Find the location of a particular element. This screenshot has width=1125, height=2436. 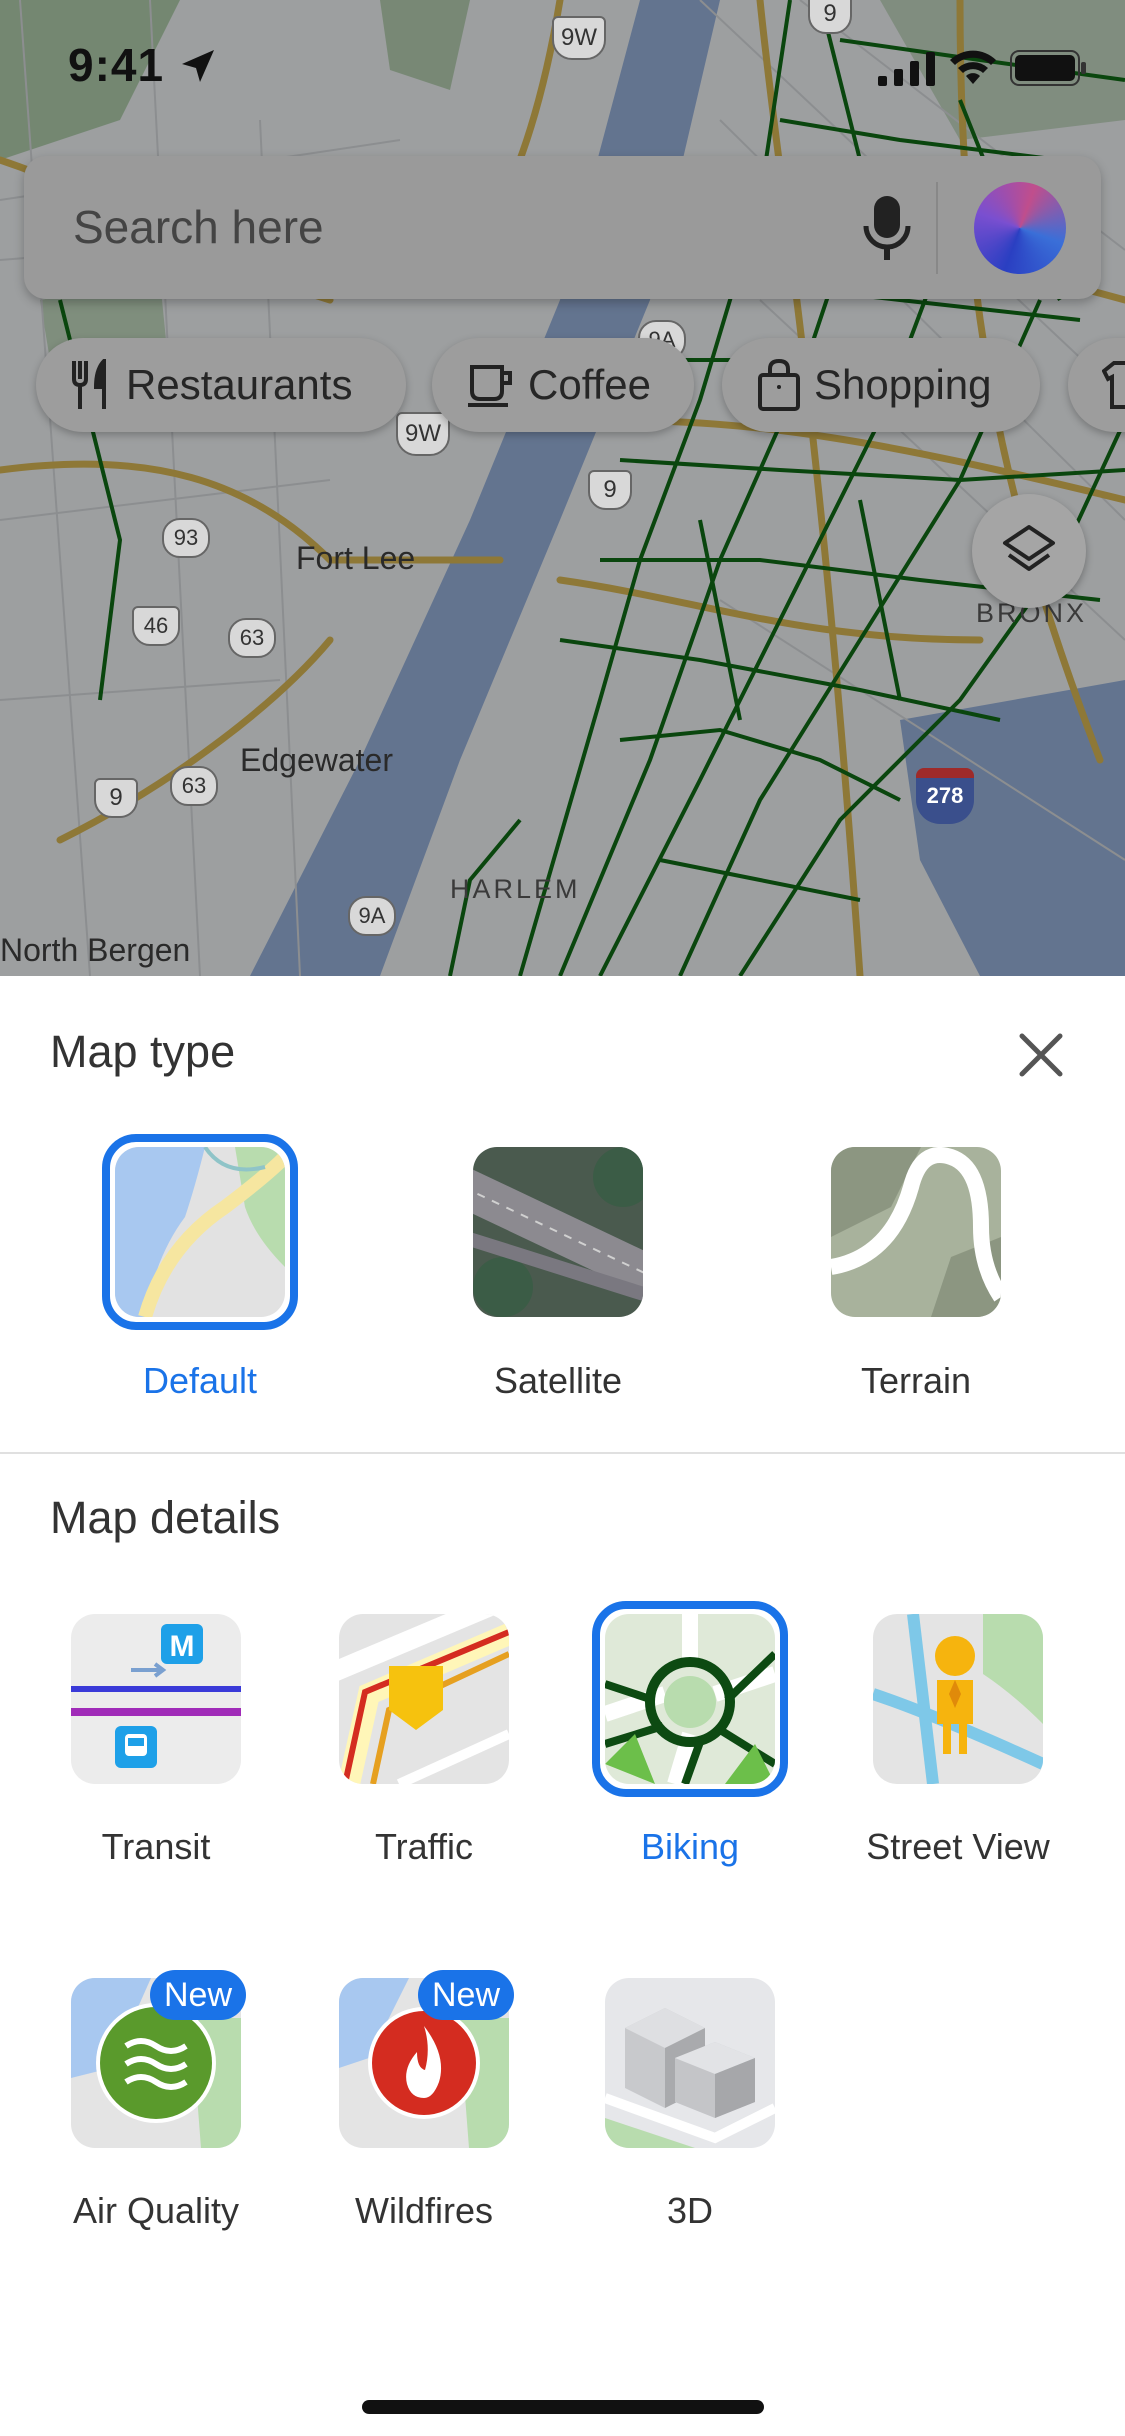

chip-label: Restaurants is located at coordinates (239, 384).